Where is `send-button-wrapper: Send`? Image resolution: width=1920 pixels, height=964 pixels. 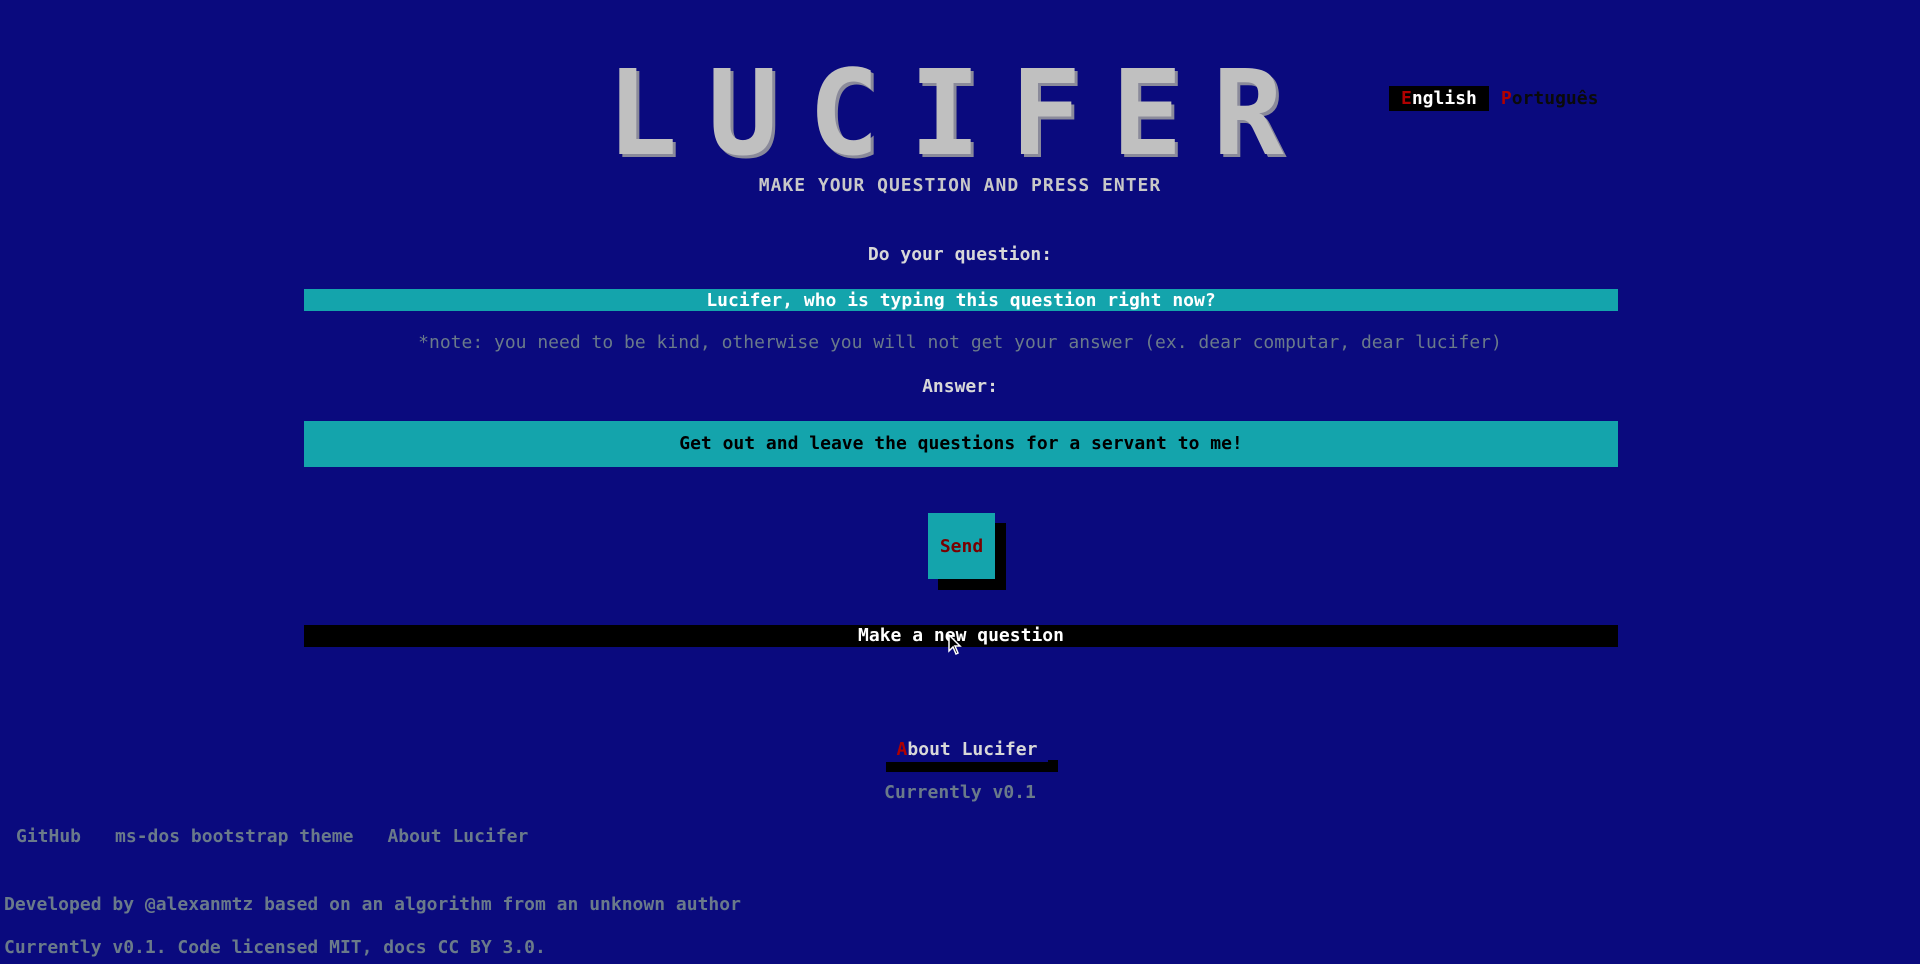 send-button-wrapper: Send is located at coordinates (967, 551).